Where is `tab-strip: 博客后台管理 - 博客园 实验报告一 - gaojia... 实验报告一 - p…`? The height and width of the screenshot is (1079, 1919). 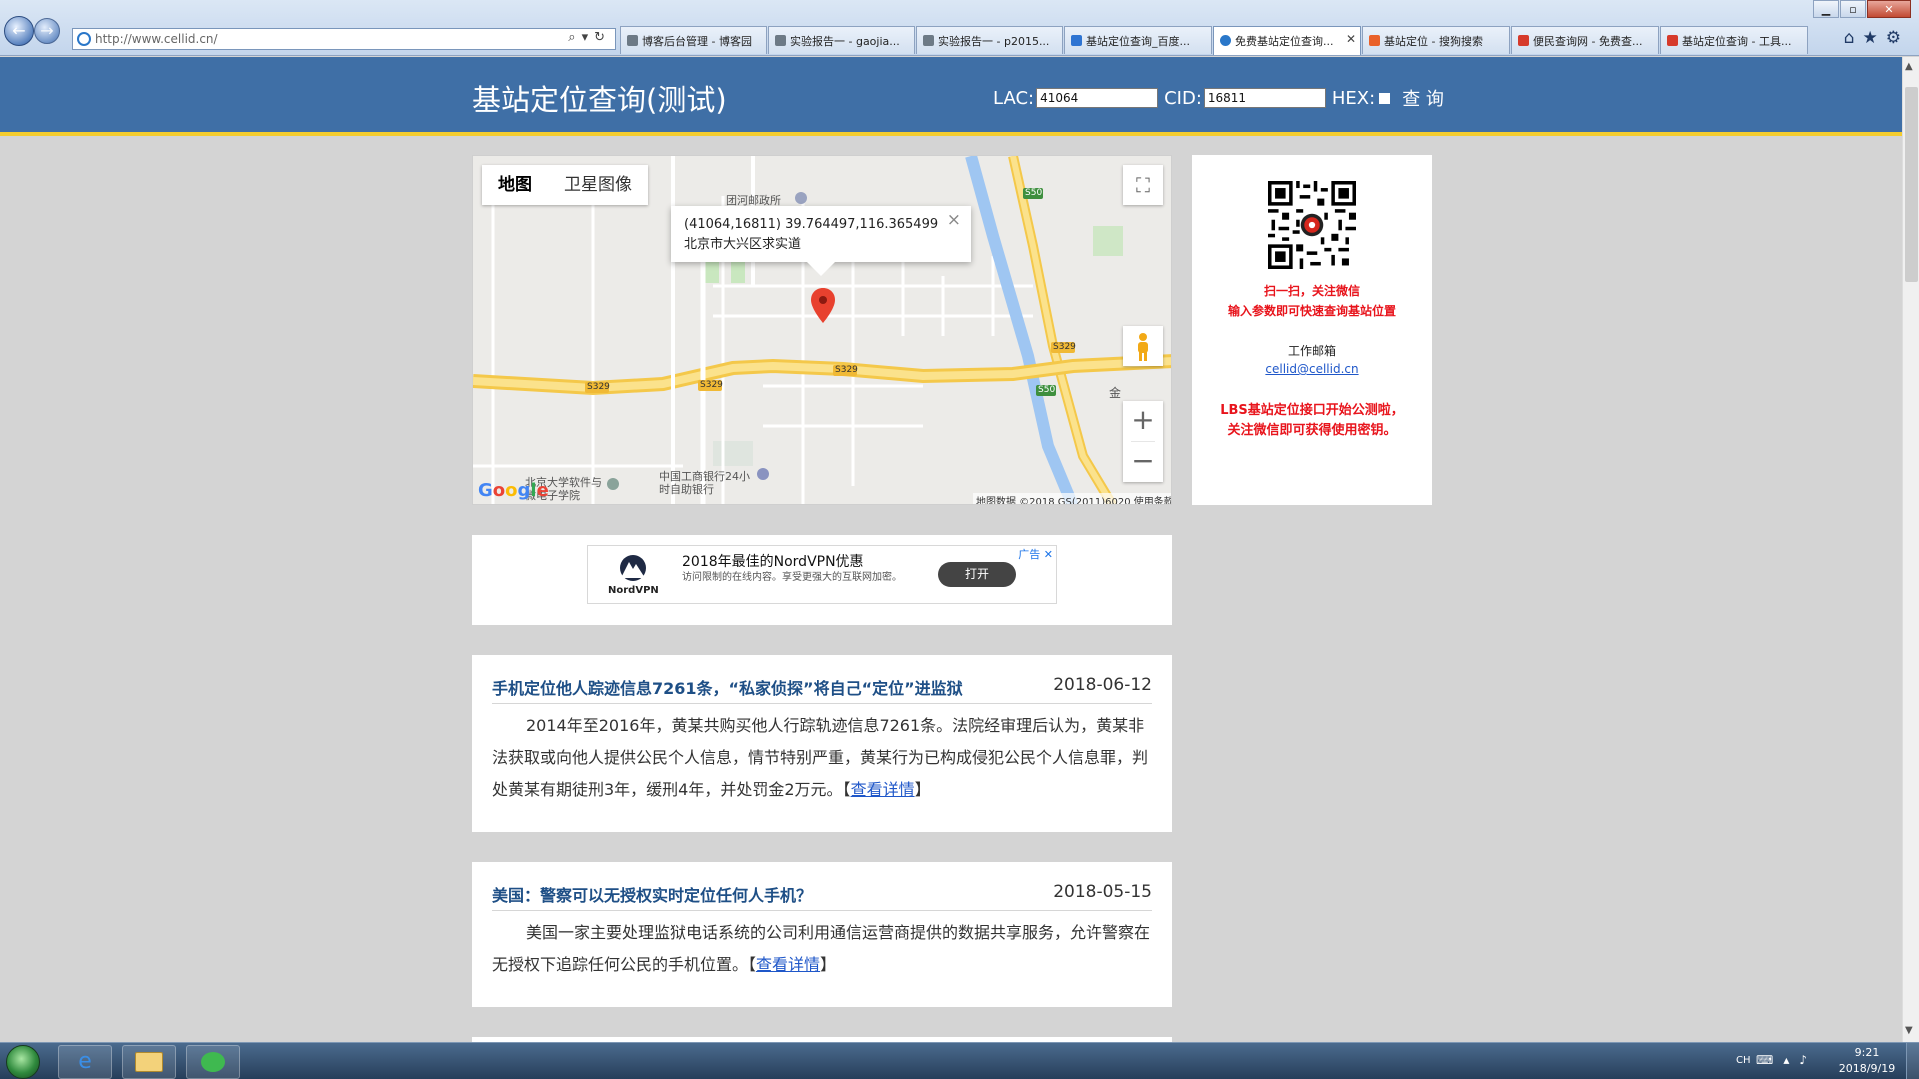 tab-strip: 博客后台管理 - 博客园 实验报告一 - gaojia... 实验报告一 - p… is located at coordinates (1214, 40).